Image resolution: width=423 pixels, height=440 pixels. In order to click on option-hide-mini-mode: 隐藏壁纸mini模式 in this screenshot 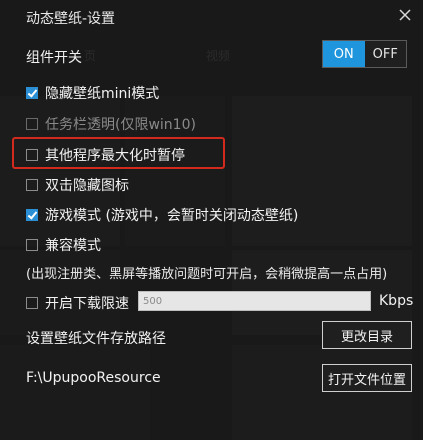, I will do `click(92, 93)`.